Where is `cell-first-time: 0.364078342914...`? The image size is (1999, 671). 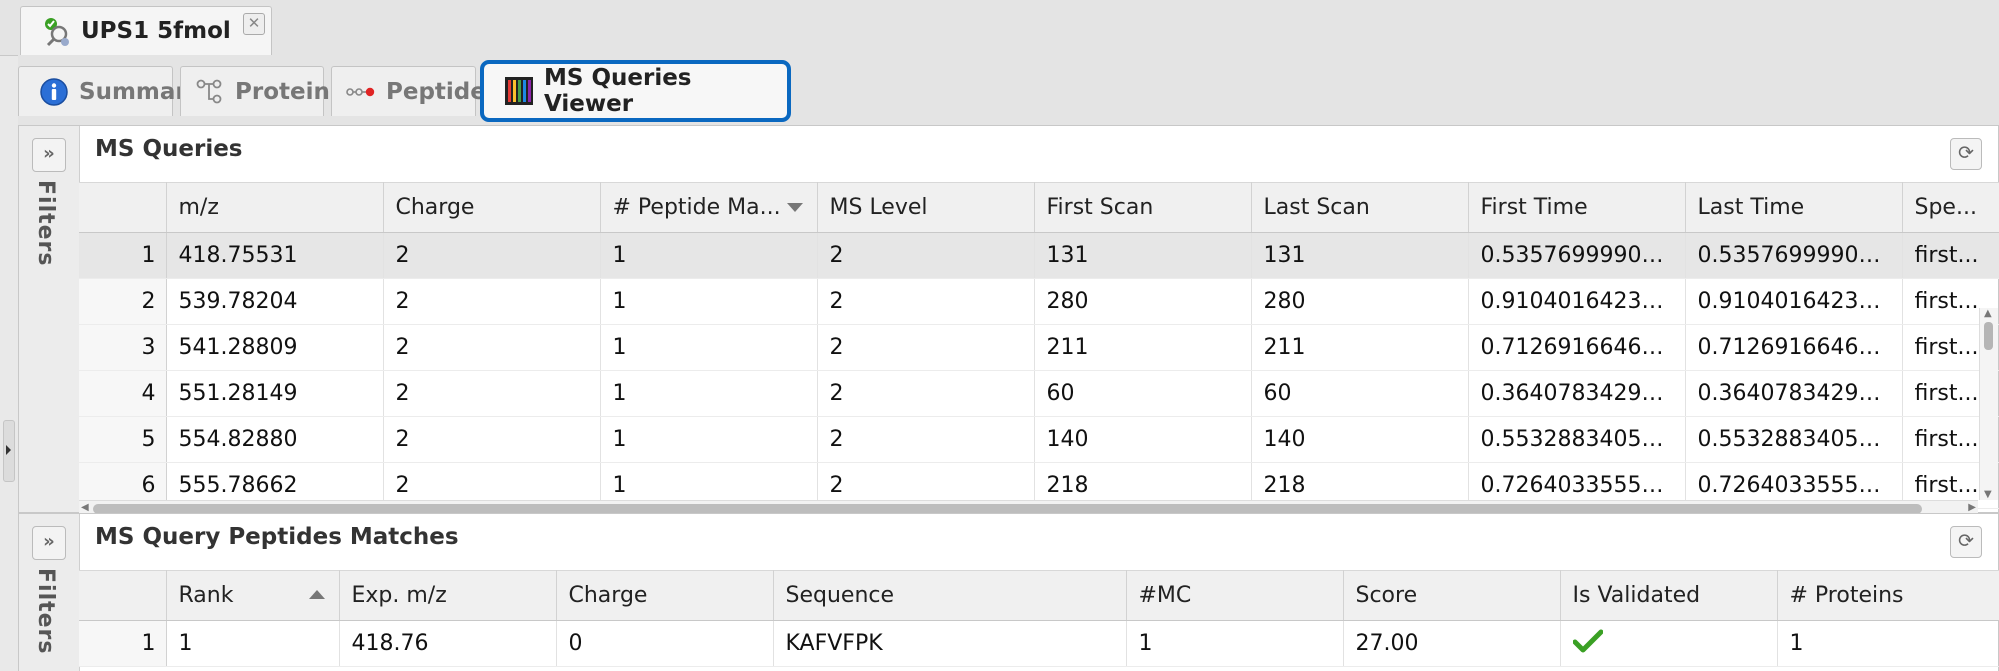 cell-first-time: 0.364078342914... is located at coordinates (1577, 393).